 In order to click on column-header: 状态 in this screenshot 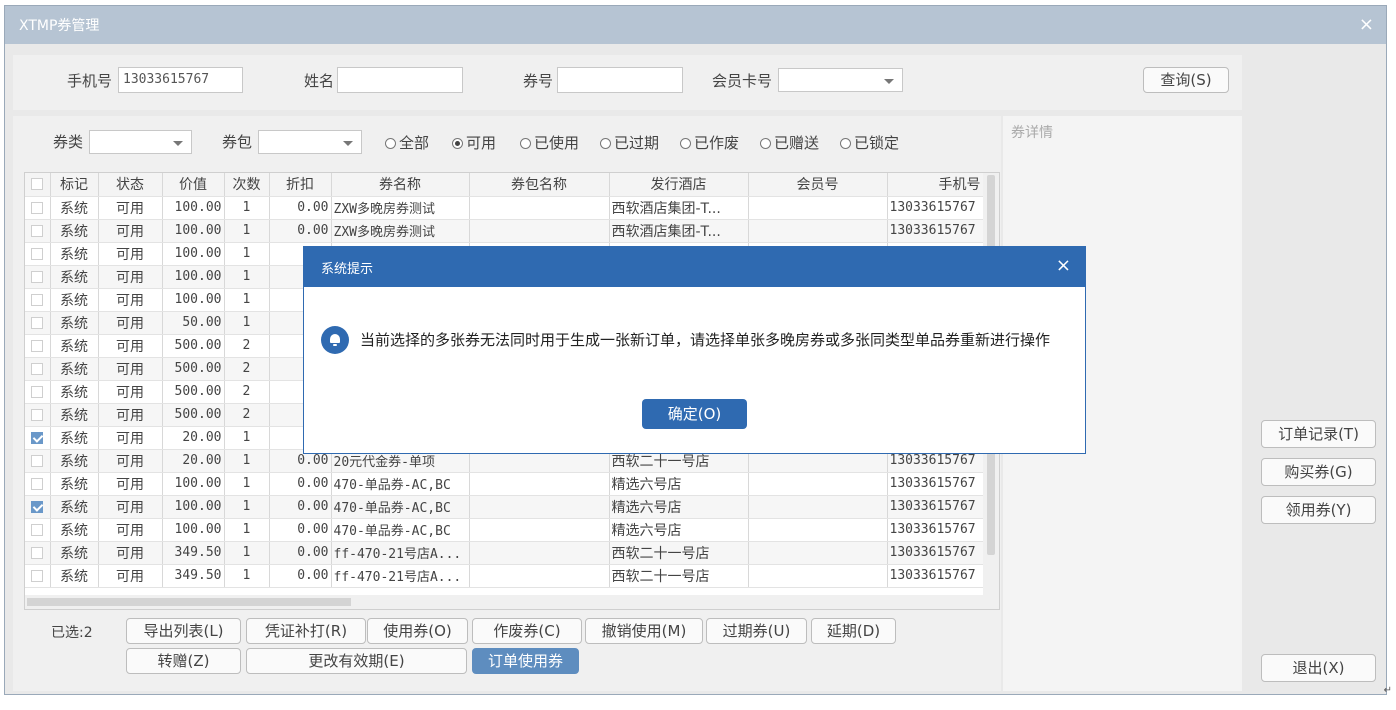, I will do `click(130, 185)`.